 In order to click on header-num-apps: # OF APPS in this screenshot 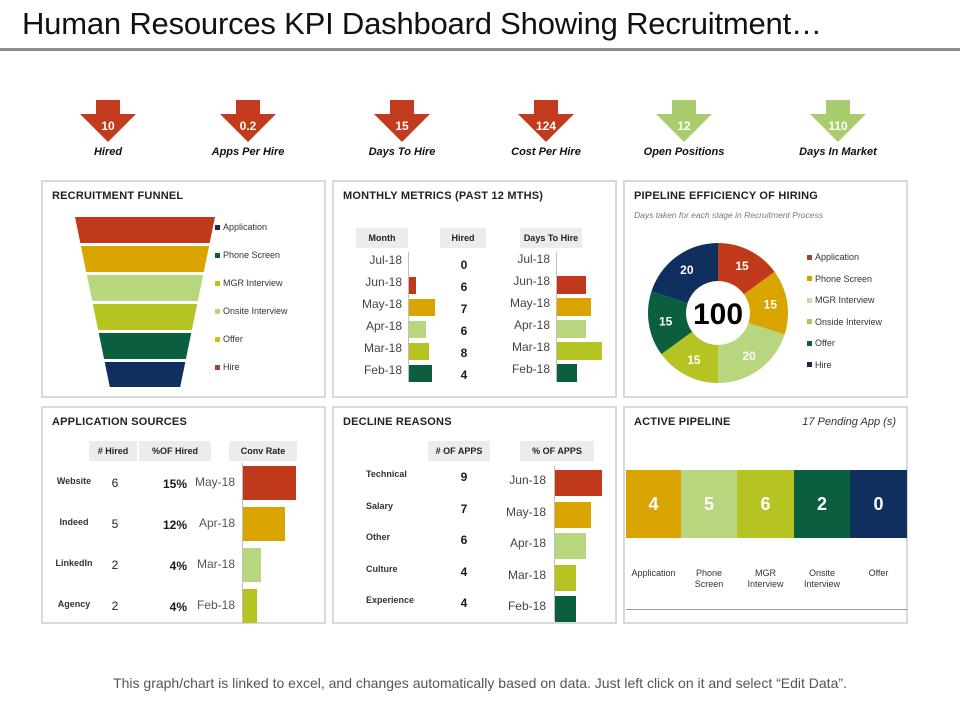, I will do `click(459, 451)`.